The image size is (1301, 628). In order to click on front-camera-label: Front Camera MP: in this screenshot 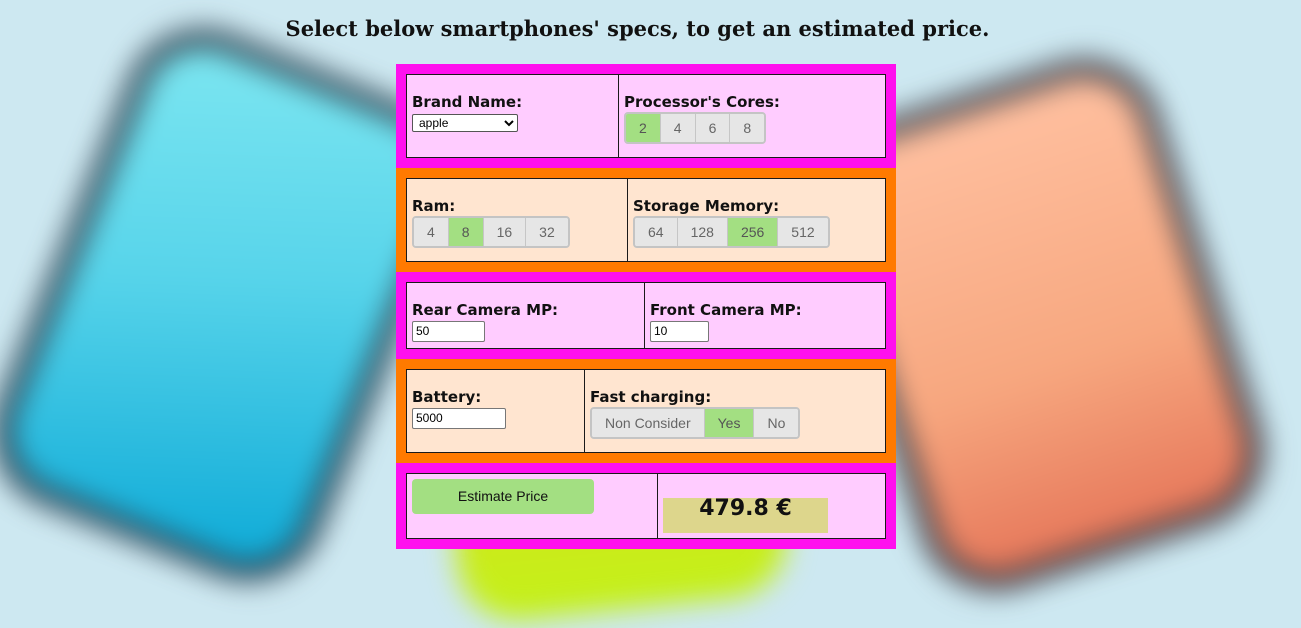, I will do `click(726, 310)`.